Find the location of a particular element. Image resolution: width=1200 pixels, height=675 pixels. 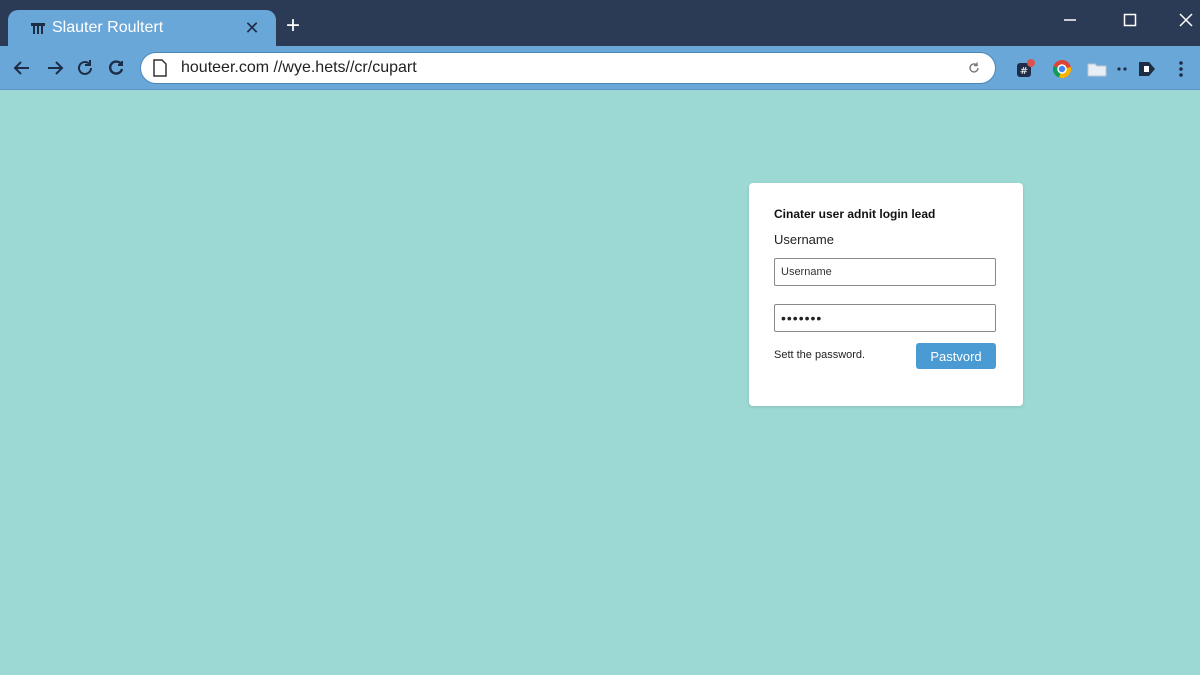

refresh-icon is located at coordinates (974, 68).